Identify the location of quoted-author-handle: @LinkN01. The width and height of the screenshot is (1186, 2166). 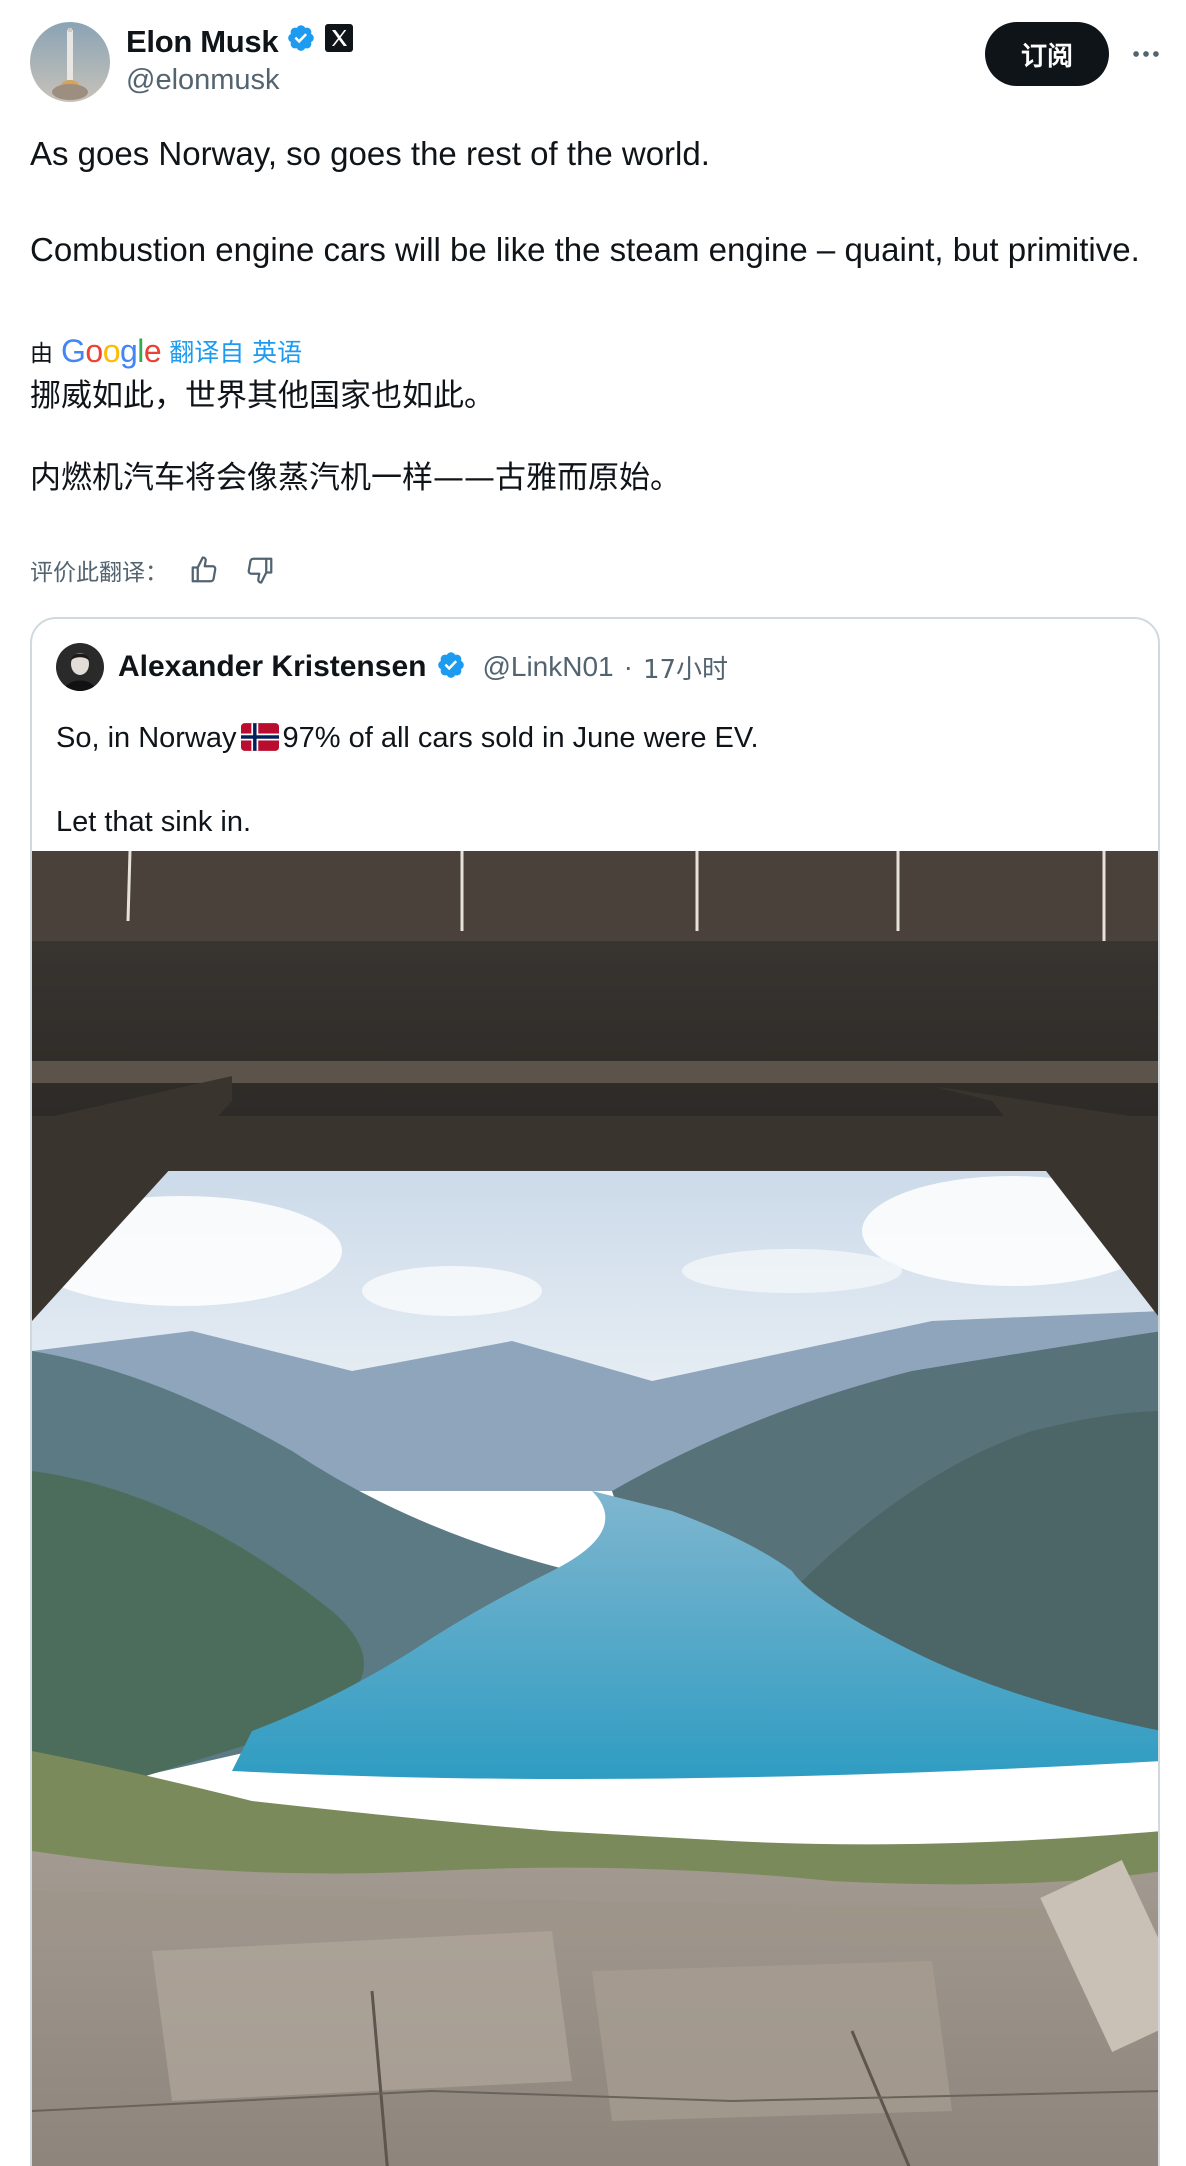
(547, 667).